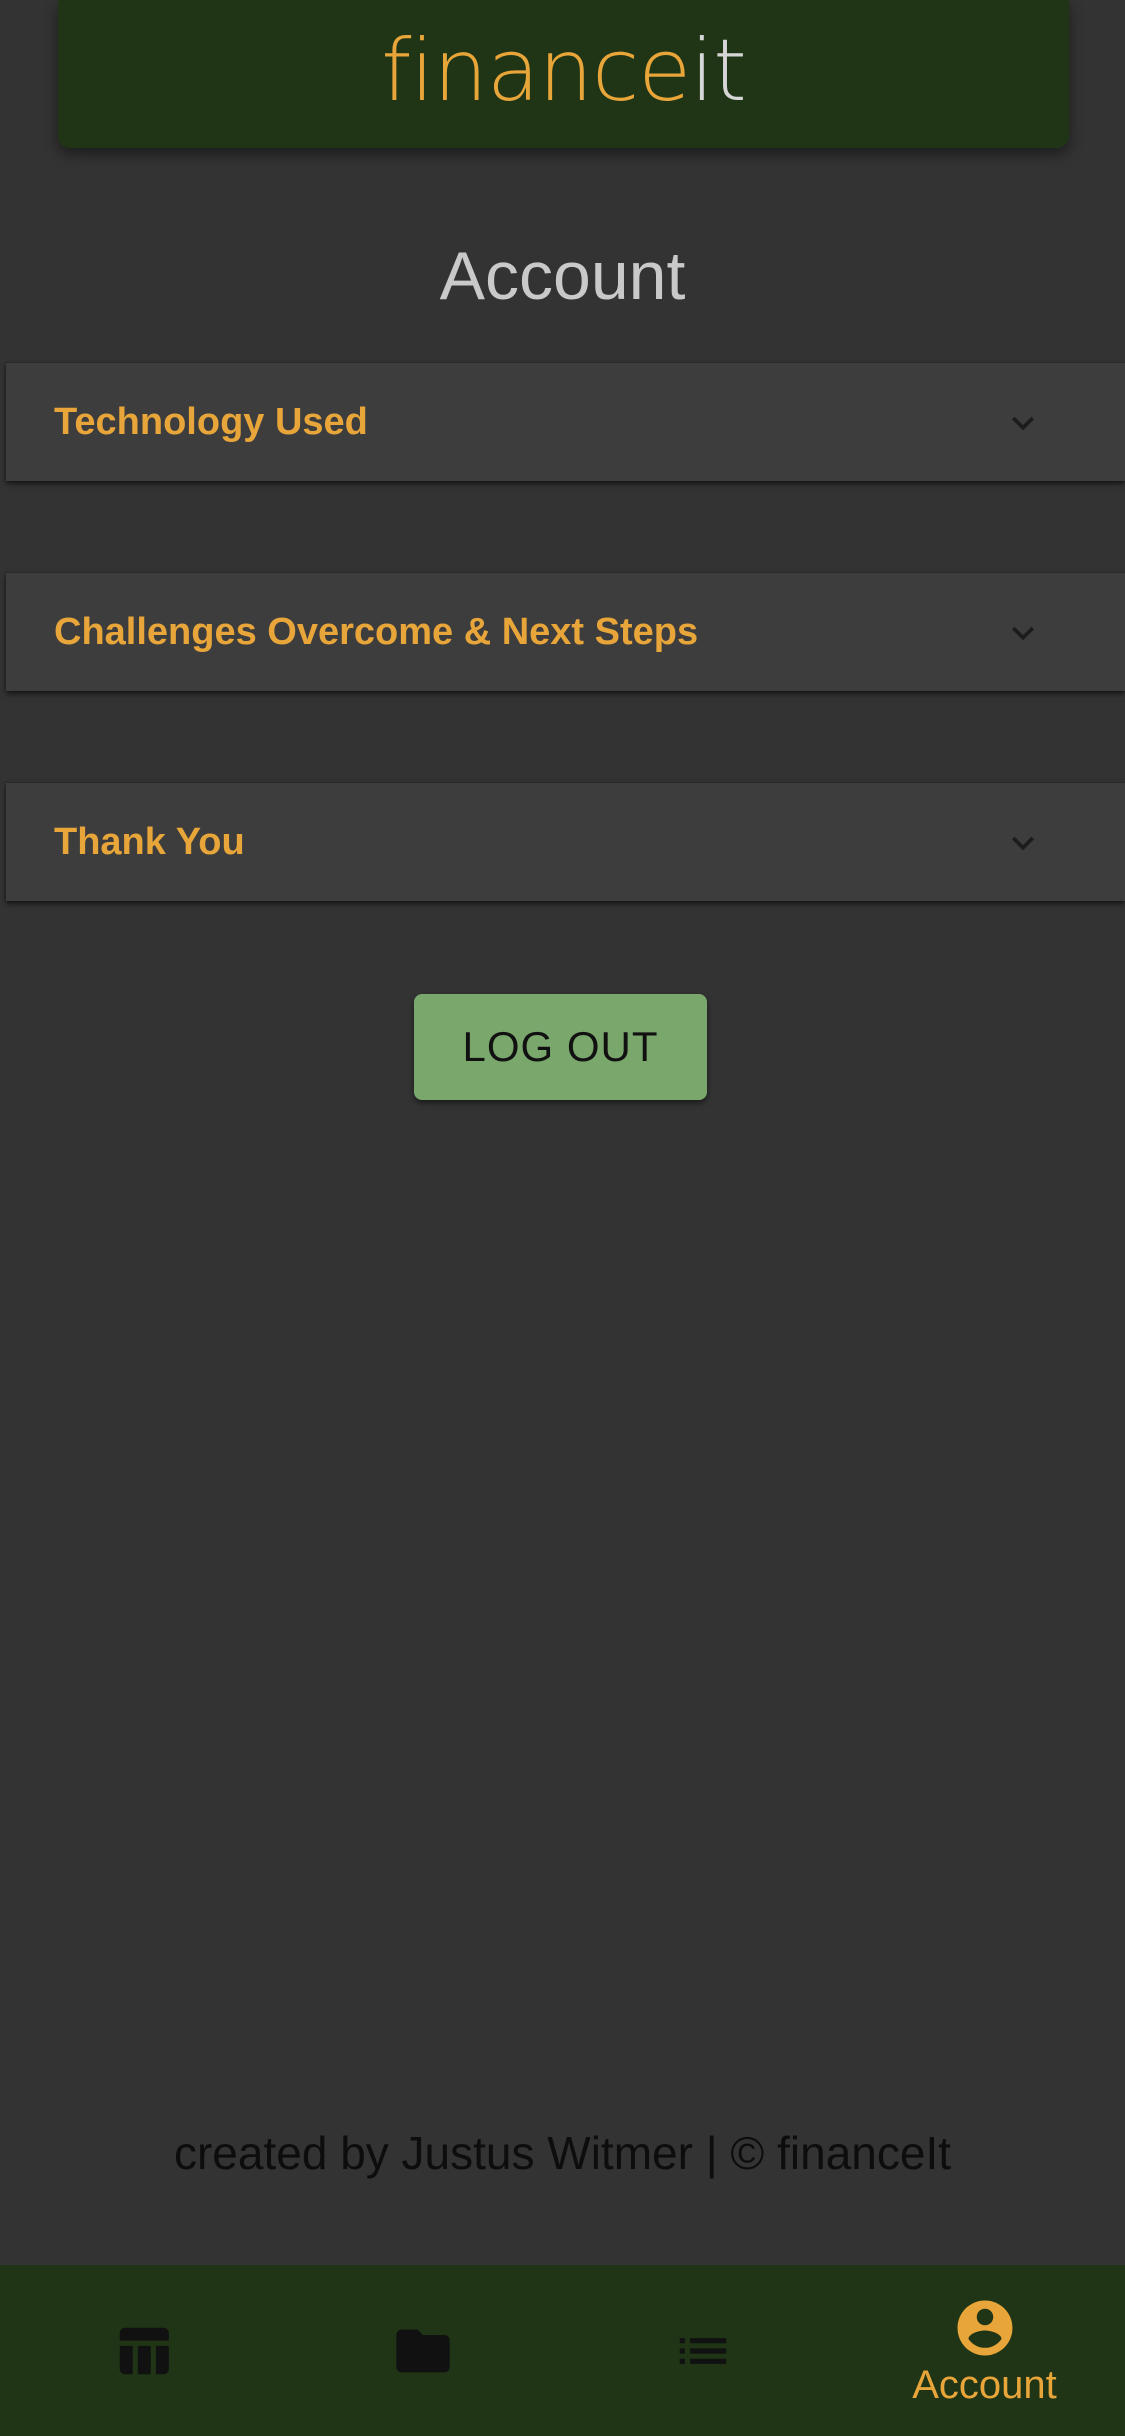 Image resolution: width=1125 pixels, height=2436 pixels. I want to click on table-icon, so click(144, 2350).